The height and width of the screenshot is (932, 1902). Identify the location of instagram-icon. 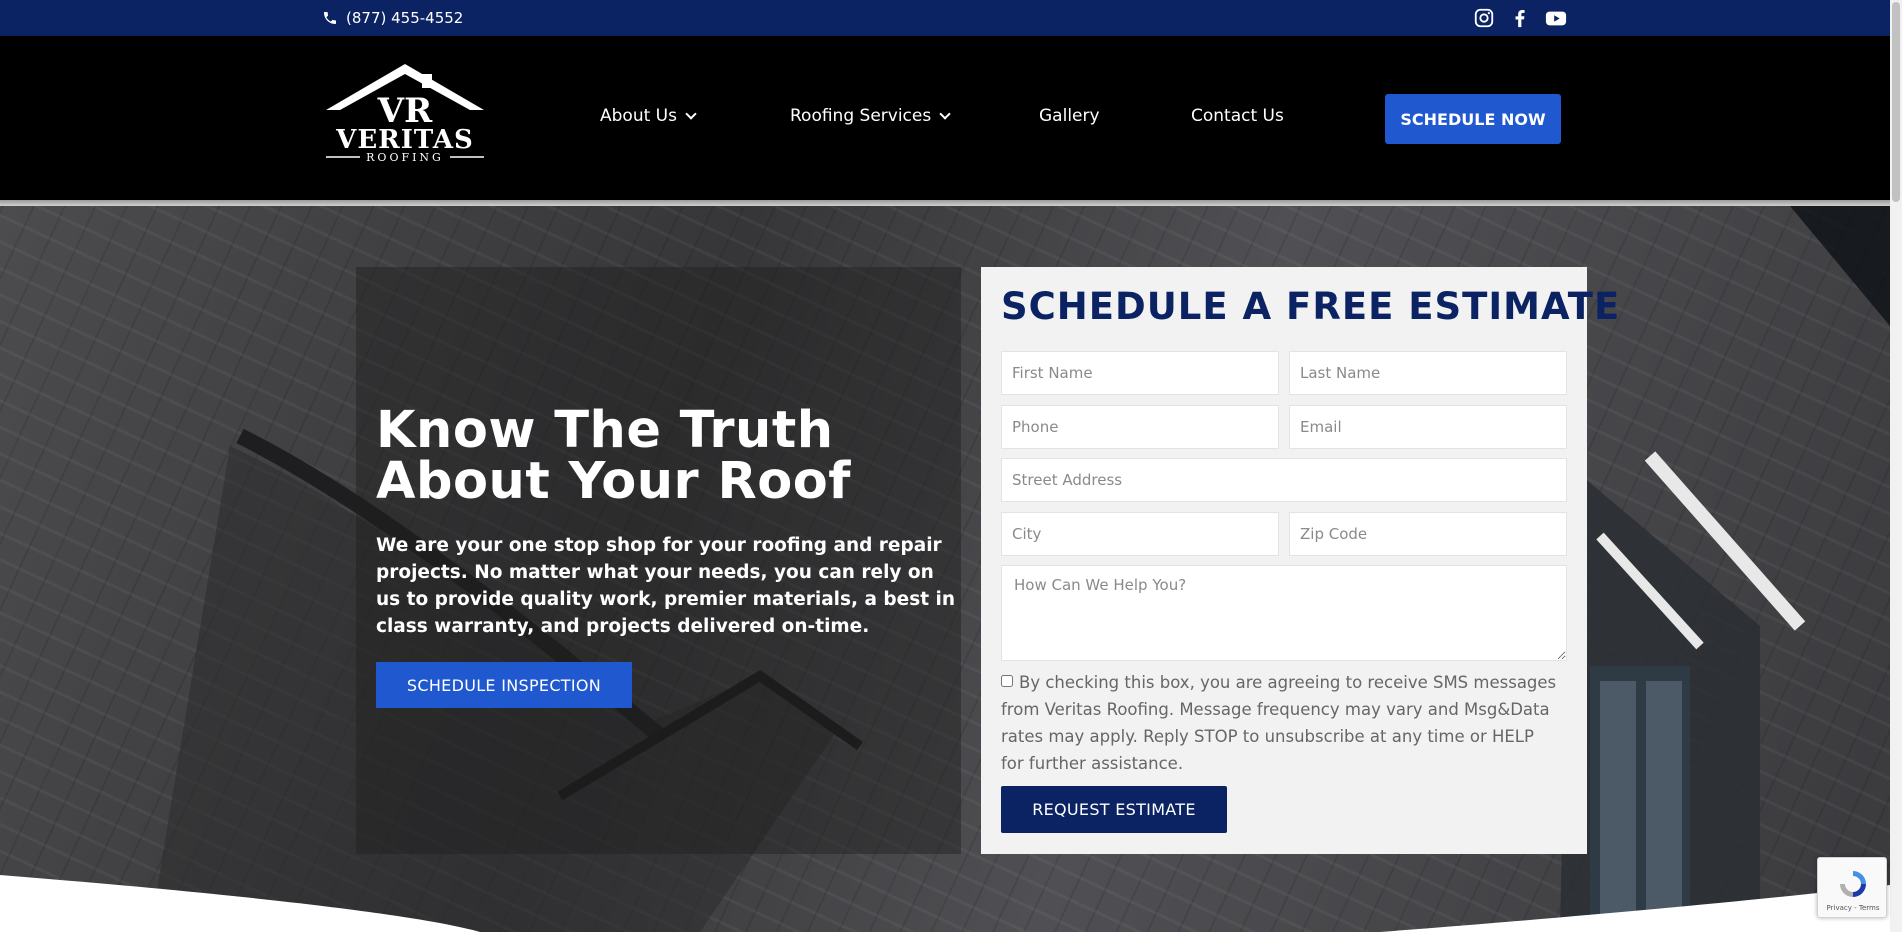
(1484, 18).